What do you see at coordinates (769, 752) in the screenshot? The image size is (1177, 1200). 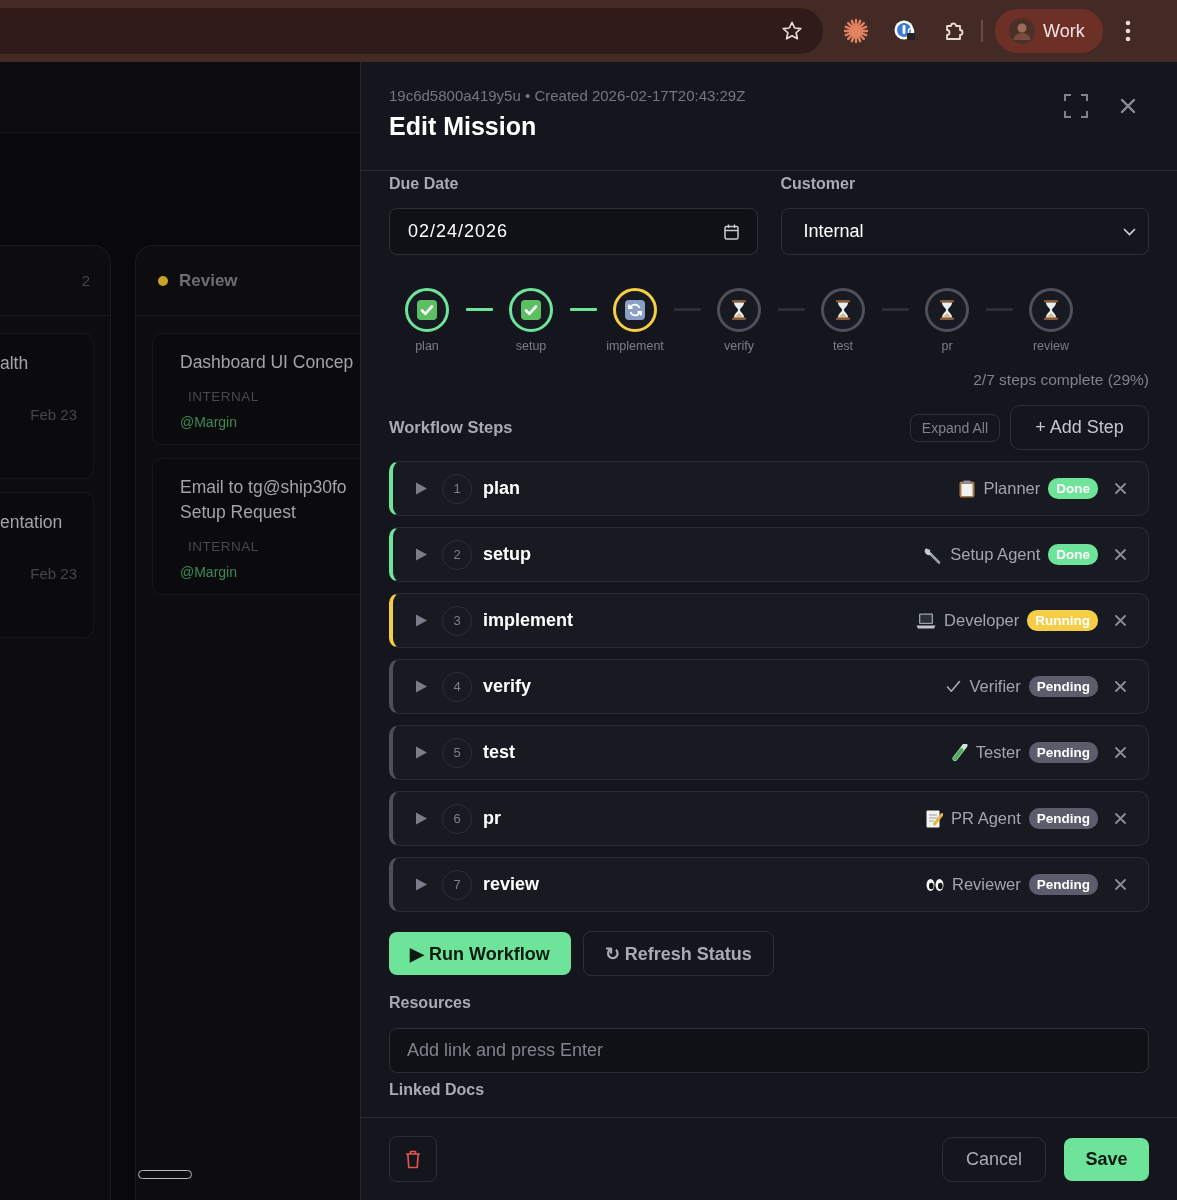 I see `workflow-step: 5 test Tester Pending` at bounding box center [769, 752].